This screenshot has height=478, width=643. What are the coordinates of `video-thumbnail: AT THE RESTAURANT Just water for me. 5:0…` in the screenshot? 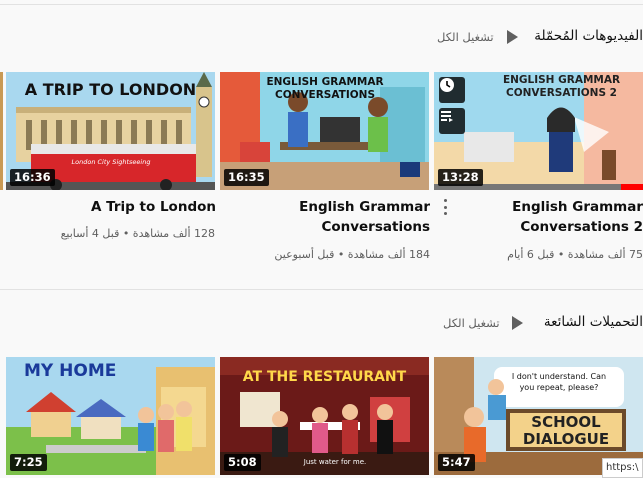 It's located at (324, 416).